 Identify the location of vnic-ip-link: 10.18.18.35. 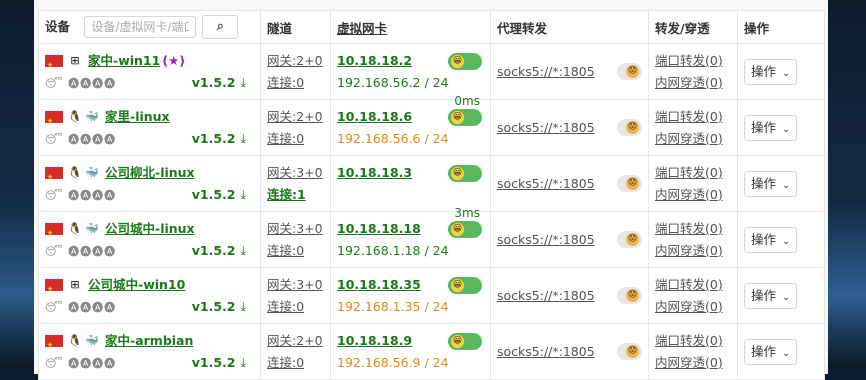
(379, 284).